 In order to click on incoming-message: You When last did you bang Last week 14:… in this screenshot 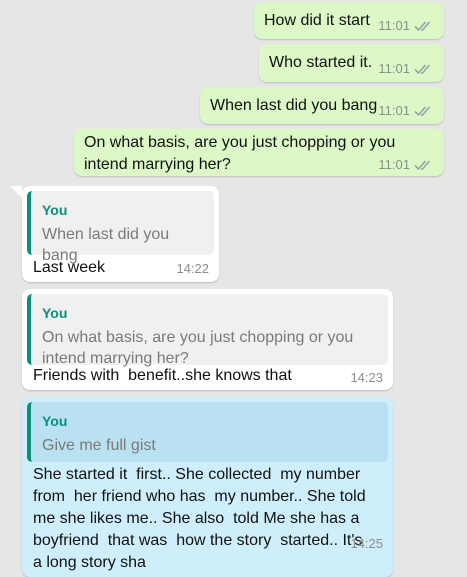, I will do `click(120, 234)`.